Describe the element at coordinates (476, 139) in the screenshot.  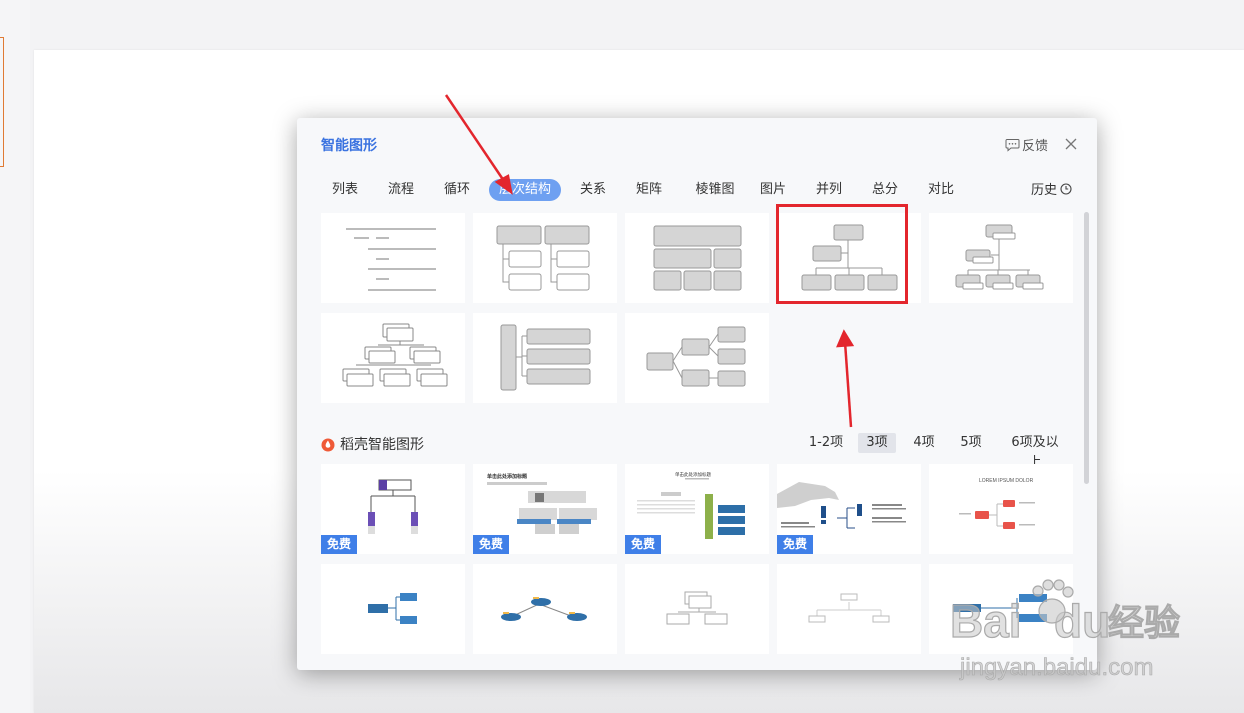
I see `arrow-to-tab` at that location.